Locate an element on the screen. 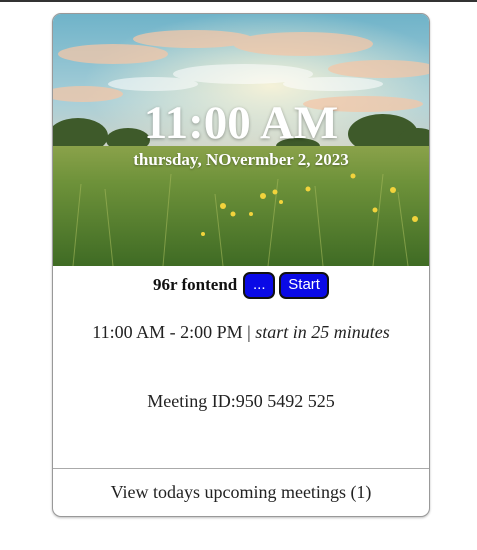 The height and width of the screenshot is (550, 477). window-top-border is located at coordinates (238, 1).